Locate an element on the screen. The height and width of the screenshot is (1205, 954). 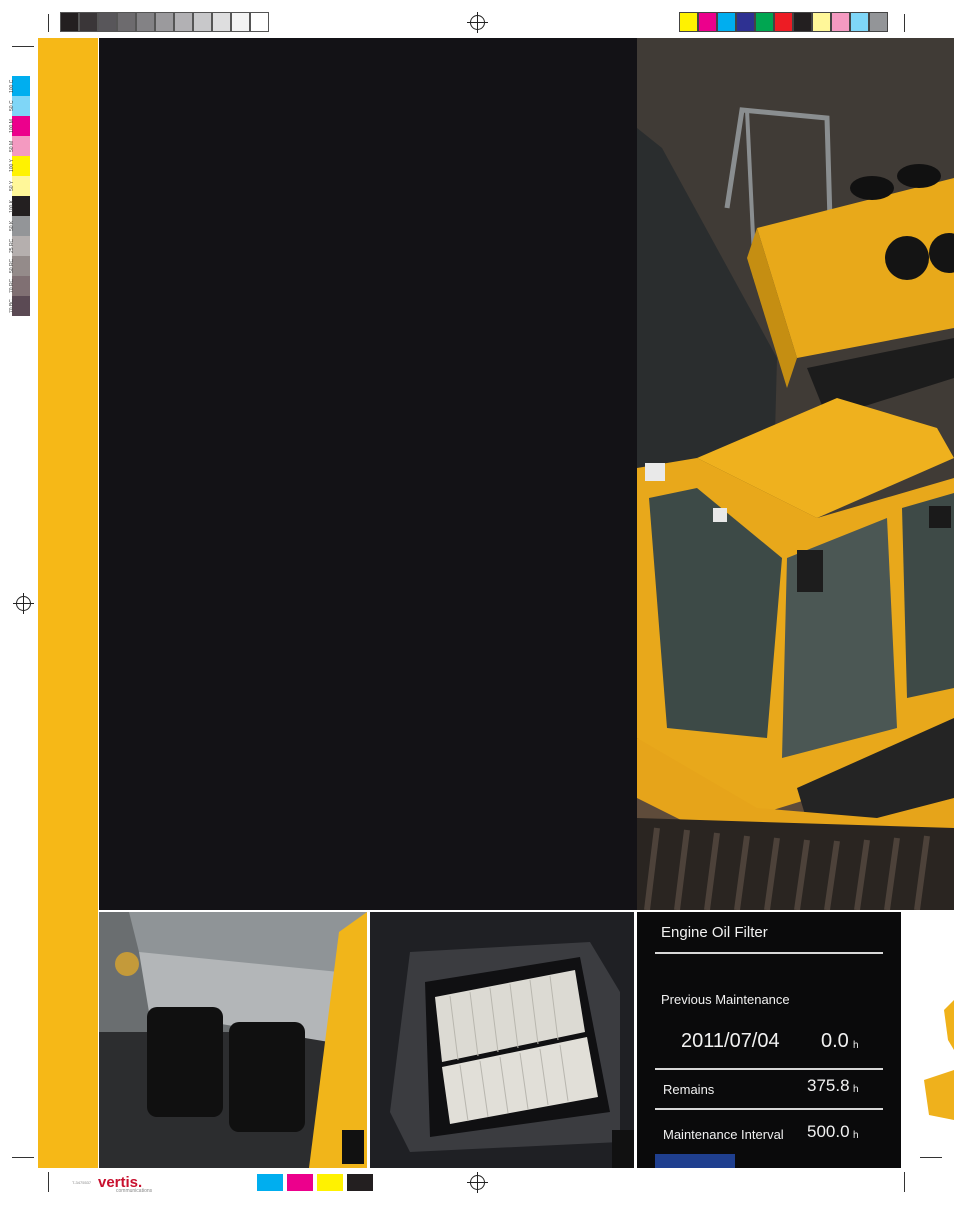
maintenance-interval-hours: 500.0 is located at coordinates (828, 1131).